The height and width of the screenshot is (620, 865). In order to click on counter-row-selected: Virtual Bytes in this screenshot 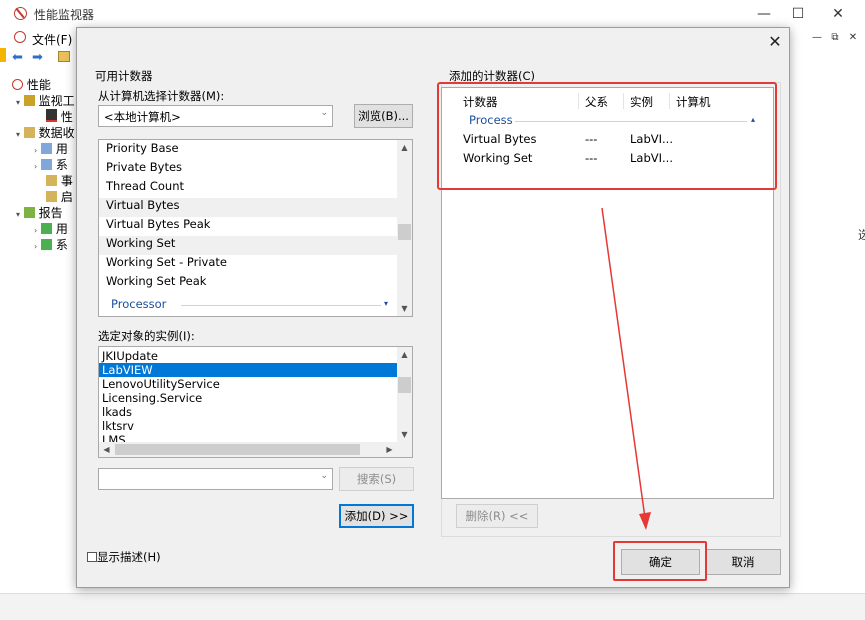, I will do `click(248, 207)`.